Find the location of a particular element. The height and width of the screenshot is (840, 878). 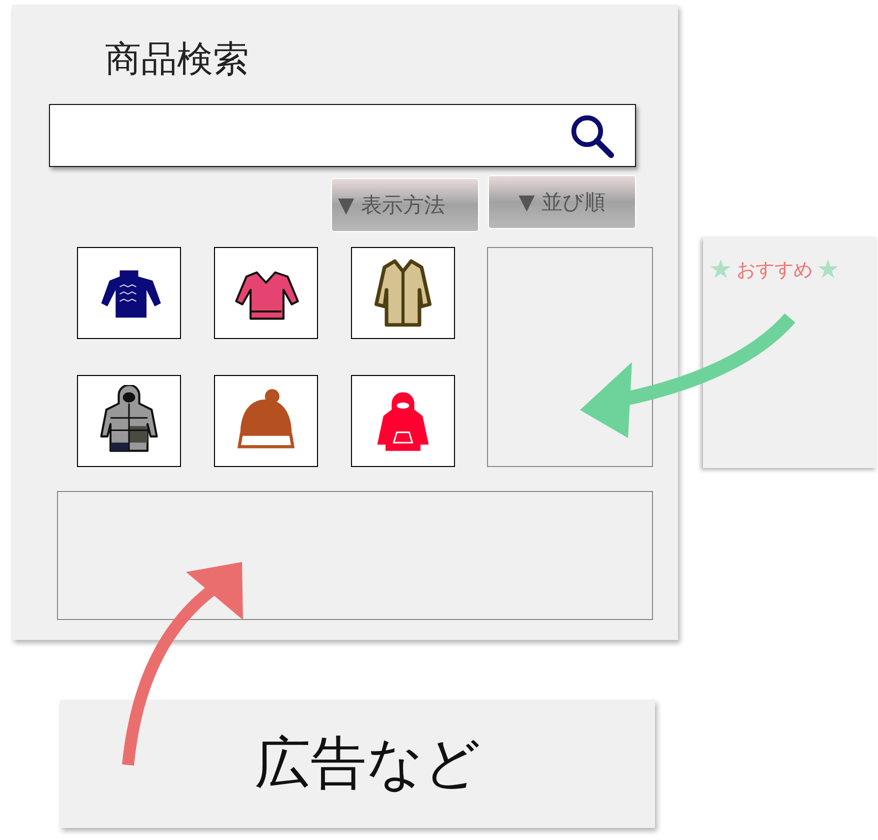

search-icon is located at coordinates (592, 135).